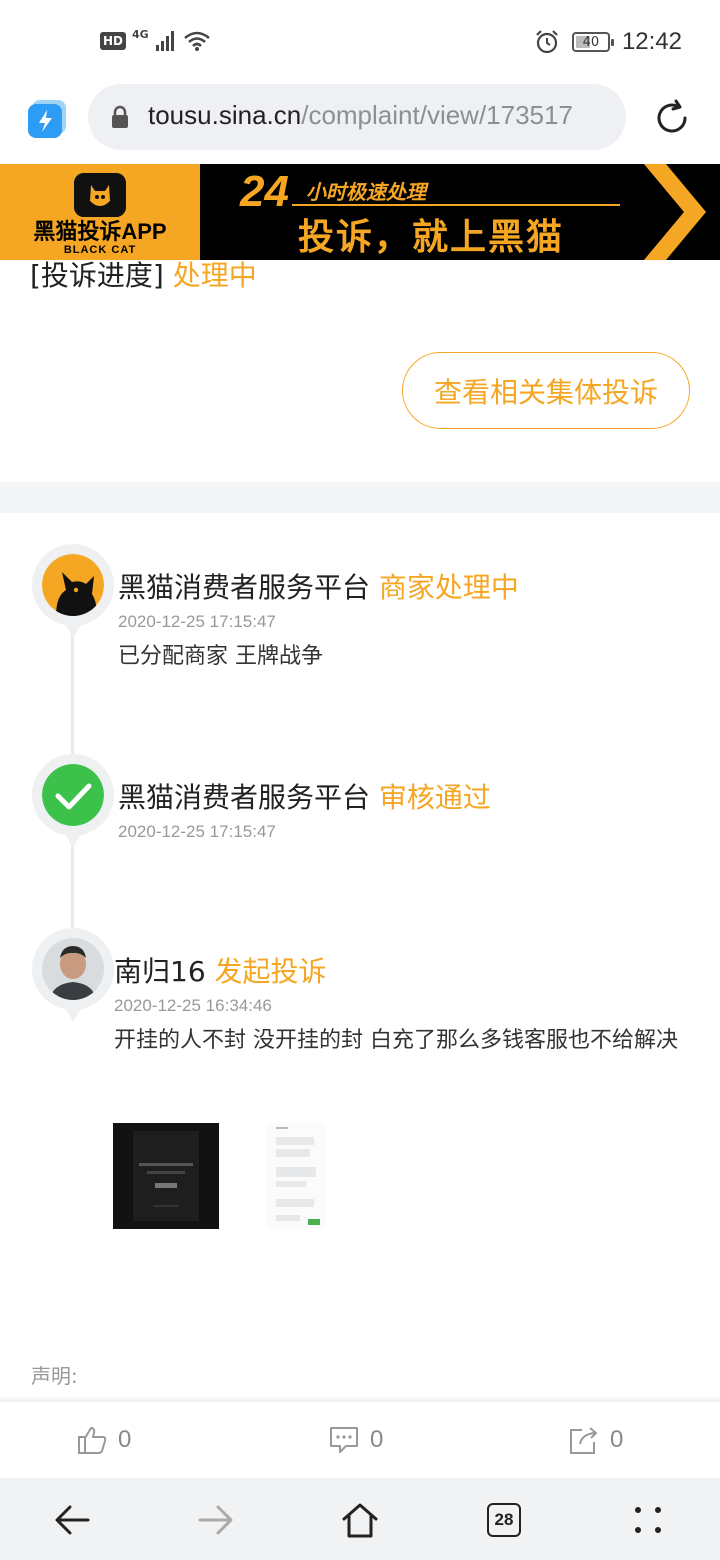 This screenshot has width=720, height=1560. I want to click on comment-button: 0, so click(355, 1440).